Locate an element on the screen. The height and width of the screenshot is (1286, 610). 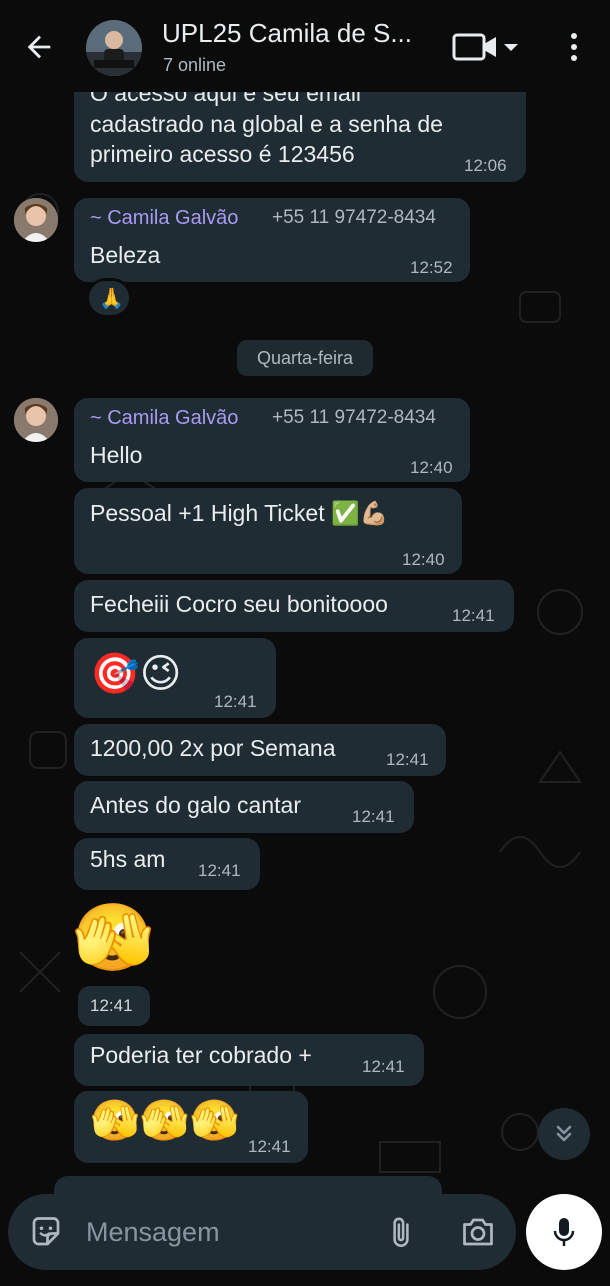
arrow-left-icon is located at coordinates (39, 47).